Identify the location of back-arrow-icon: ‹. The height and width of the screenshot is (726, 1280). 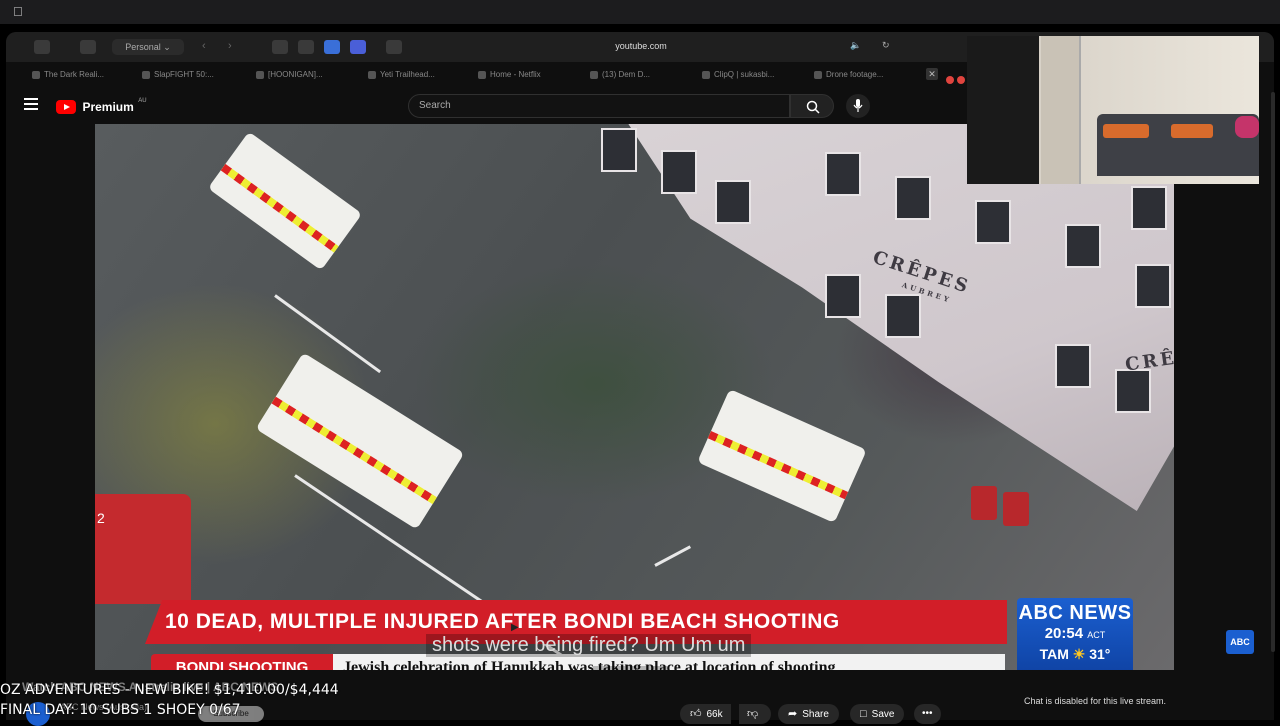
(204, 46).